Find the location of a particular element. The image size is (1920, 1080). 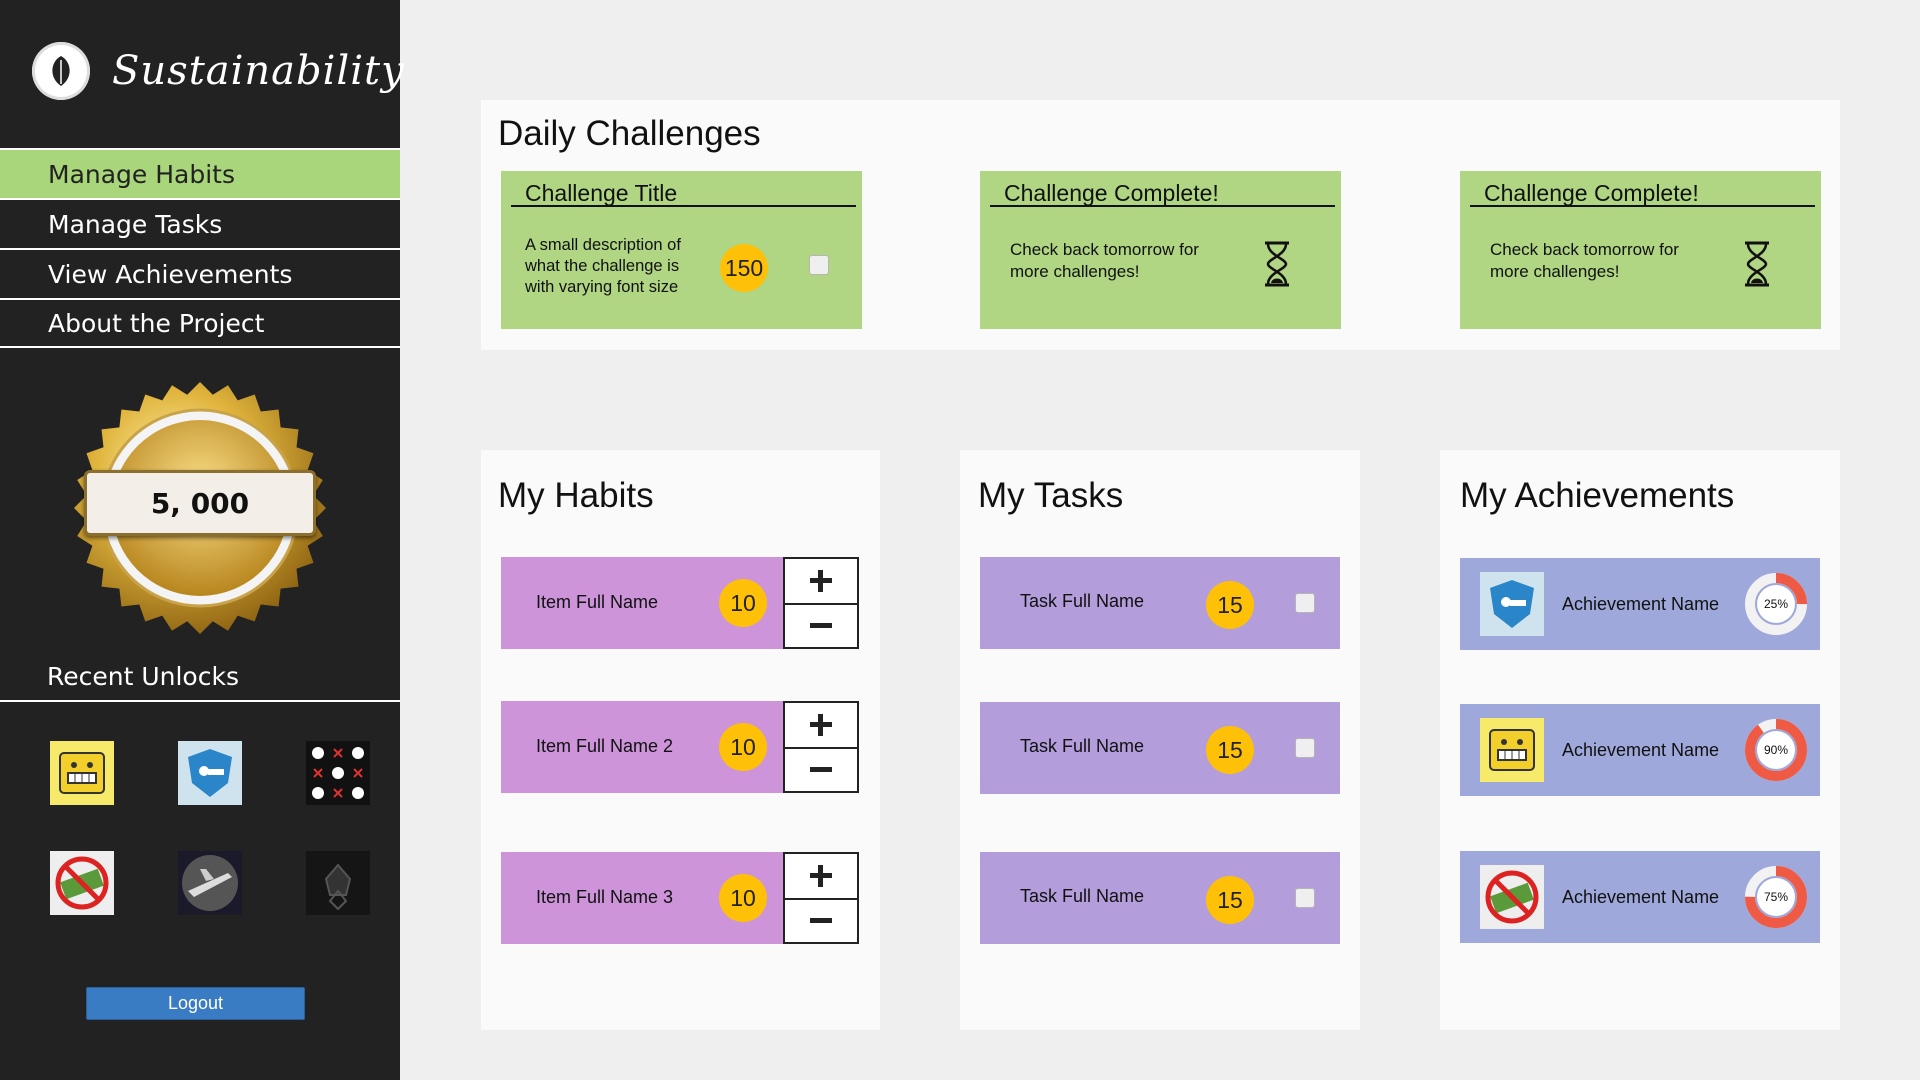

habit-name: Item Full Name is located at coordinates (597, 602).